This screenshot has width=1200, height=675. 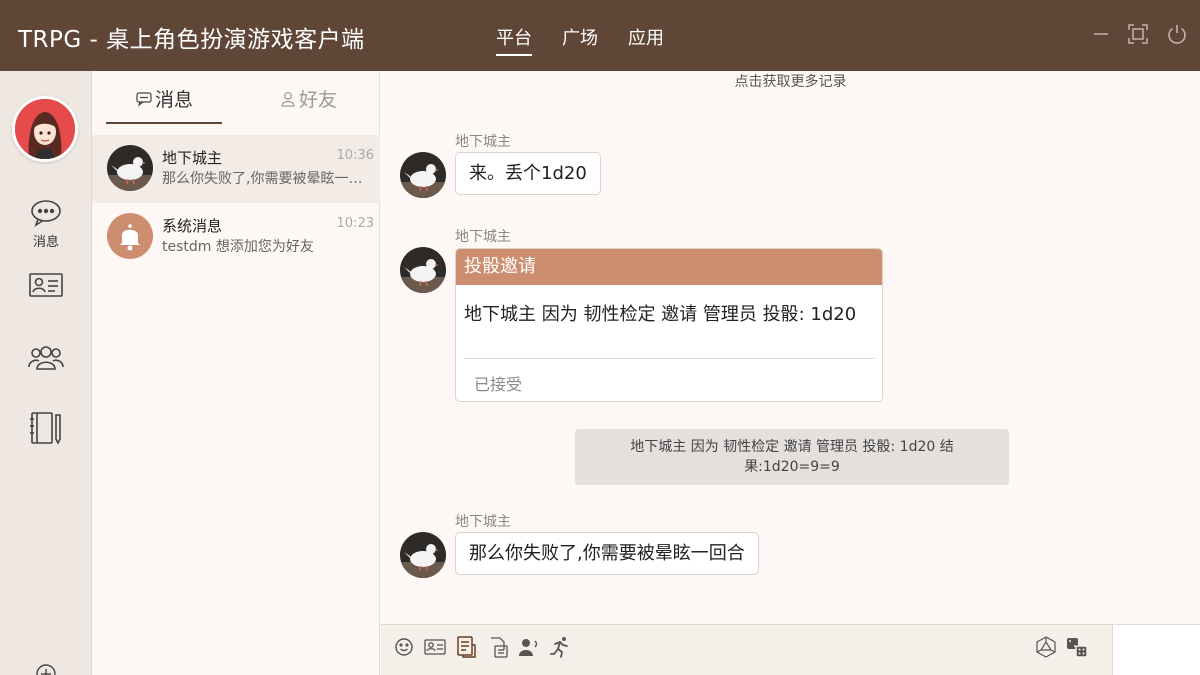 I want to click on chat-icon, so click(x=144, y=99).